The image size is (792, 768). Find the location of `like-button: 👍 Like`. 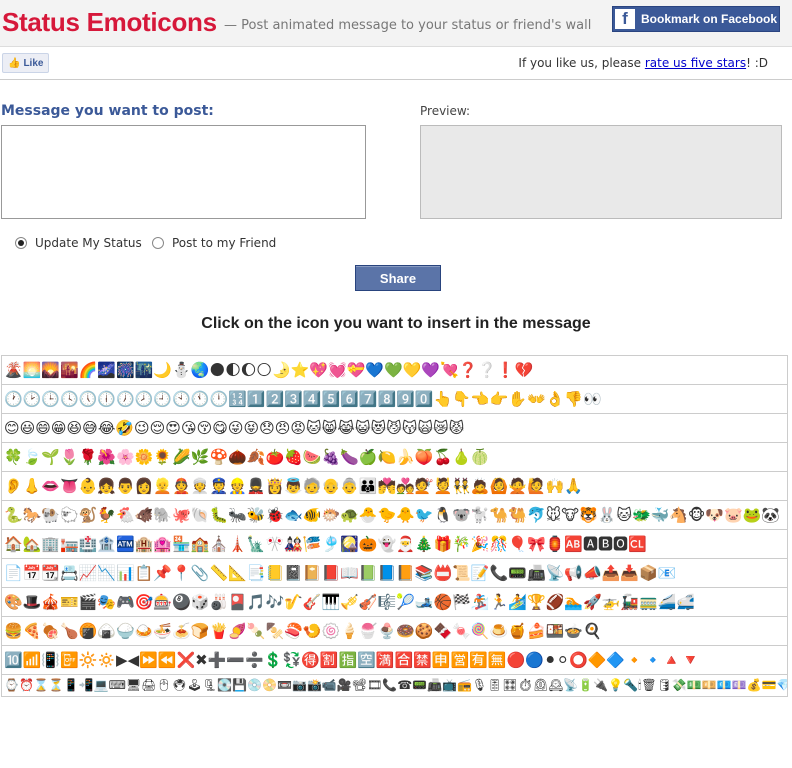

like-button: 👍 Like is located at coordinates (26, 63).